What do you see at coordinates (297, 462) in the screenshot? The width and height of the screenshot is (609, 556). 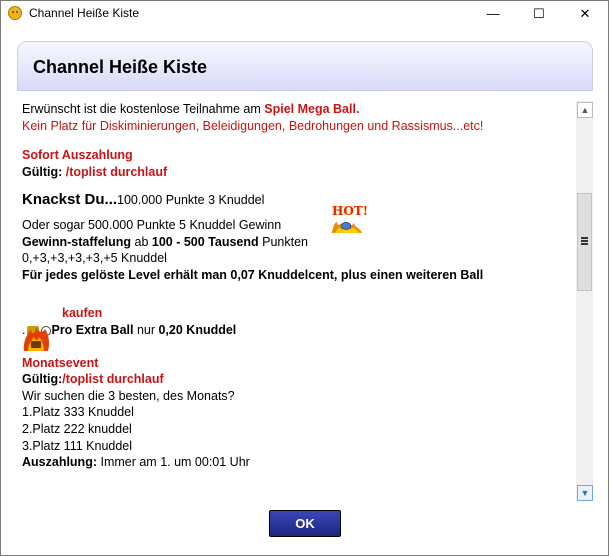 I see `auszahlung-line: Auszahlung: Immer am 1. um 00:01 Uhr` at bounding box center [297, 462].